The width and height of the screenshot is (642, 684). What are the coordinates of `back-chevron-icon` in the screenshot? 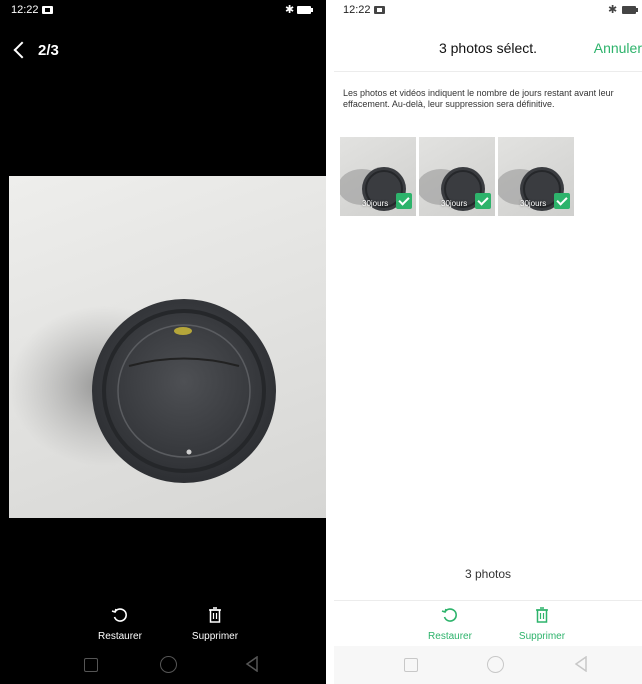 It's located at (22, 50).